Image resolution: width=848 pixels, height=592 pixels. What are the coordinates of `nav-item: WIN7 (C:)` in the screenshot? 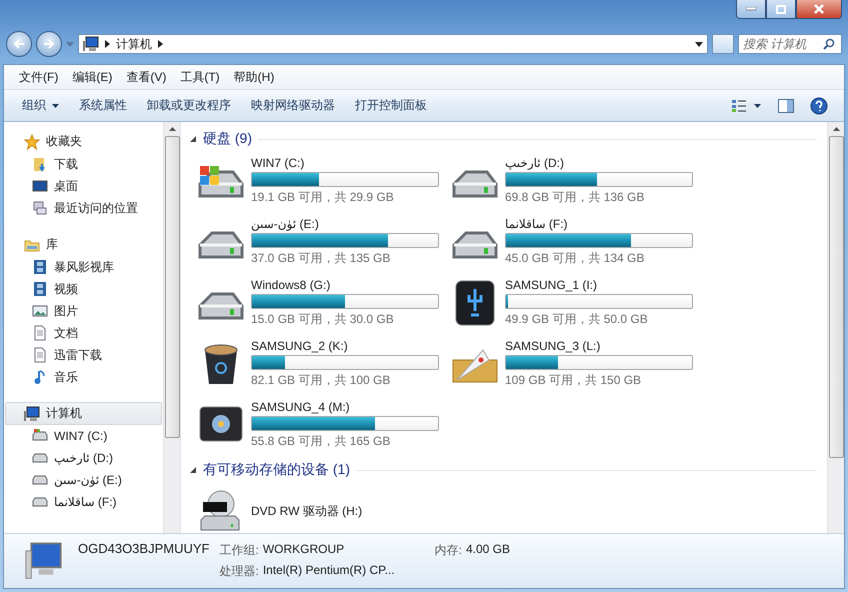 It's located at (83, 436).